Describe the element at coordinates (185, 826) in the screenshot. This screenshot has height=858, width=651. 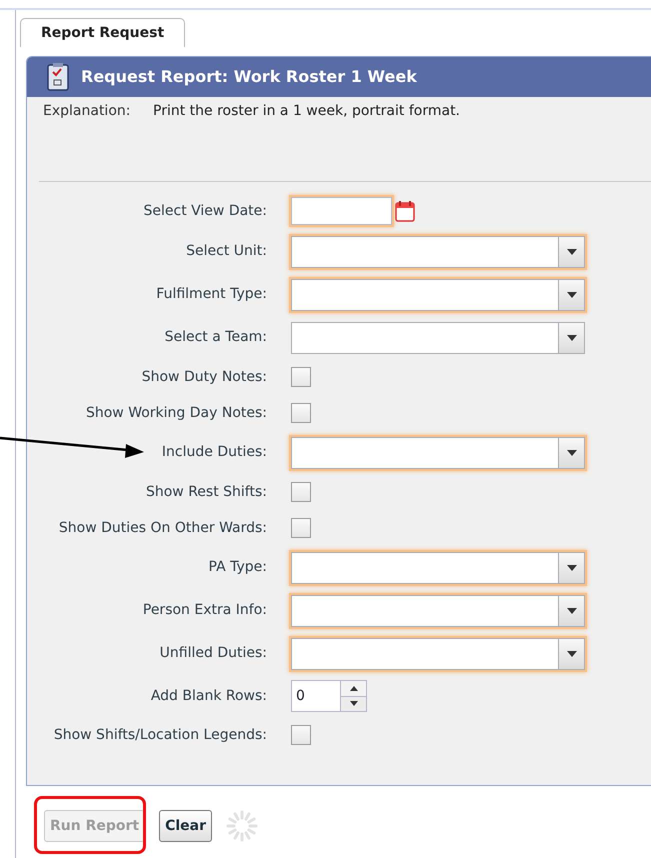
I see `clear-button: Clear` at that location.